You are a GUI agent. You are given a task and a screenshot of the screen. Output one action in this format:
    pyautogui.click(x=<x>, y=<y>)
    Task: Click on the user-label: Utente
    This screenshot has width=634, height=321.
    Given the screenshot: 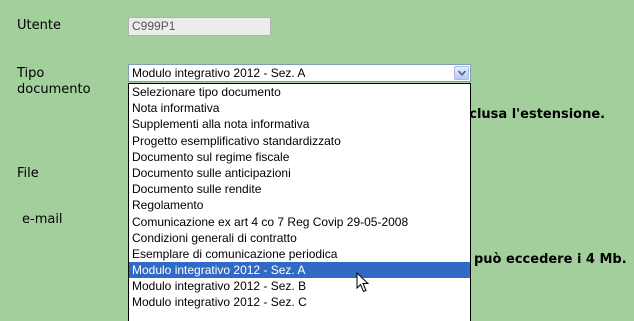 What is the action you would take?
    pyautogui.click(x=39, y=25)
    